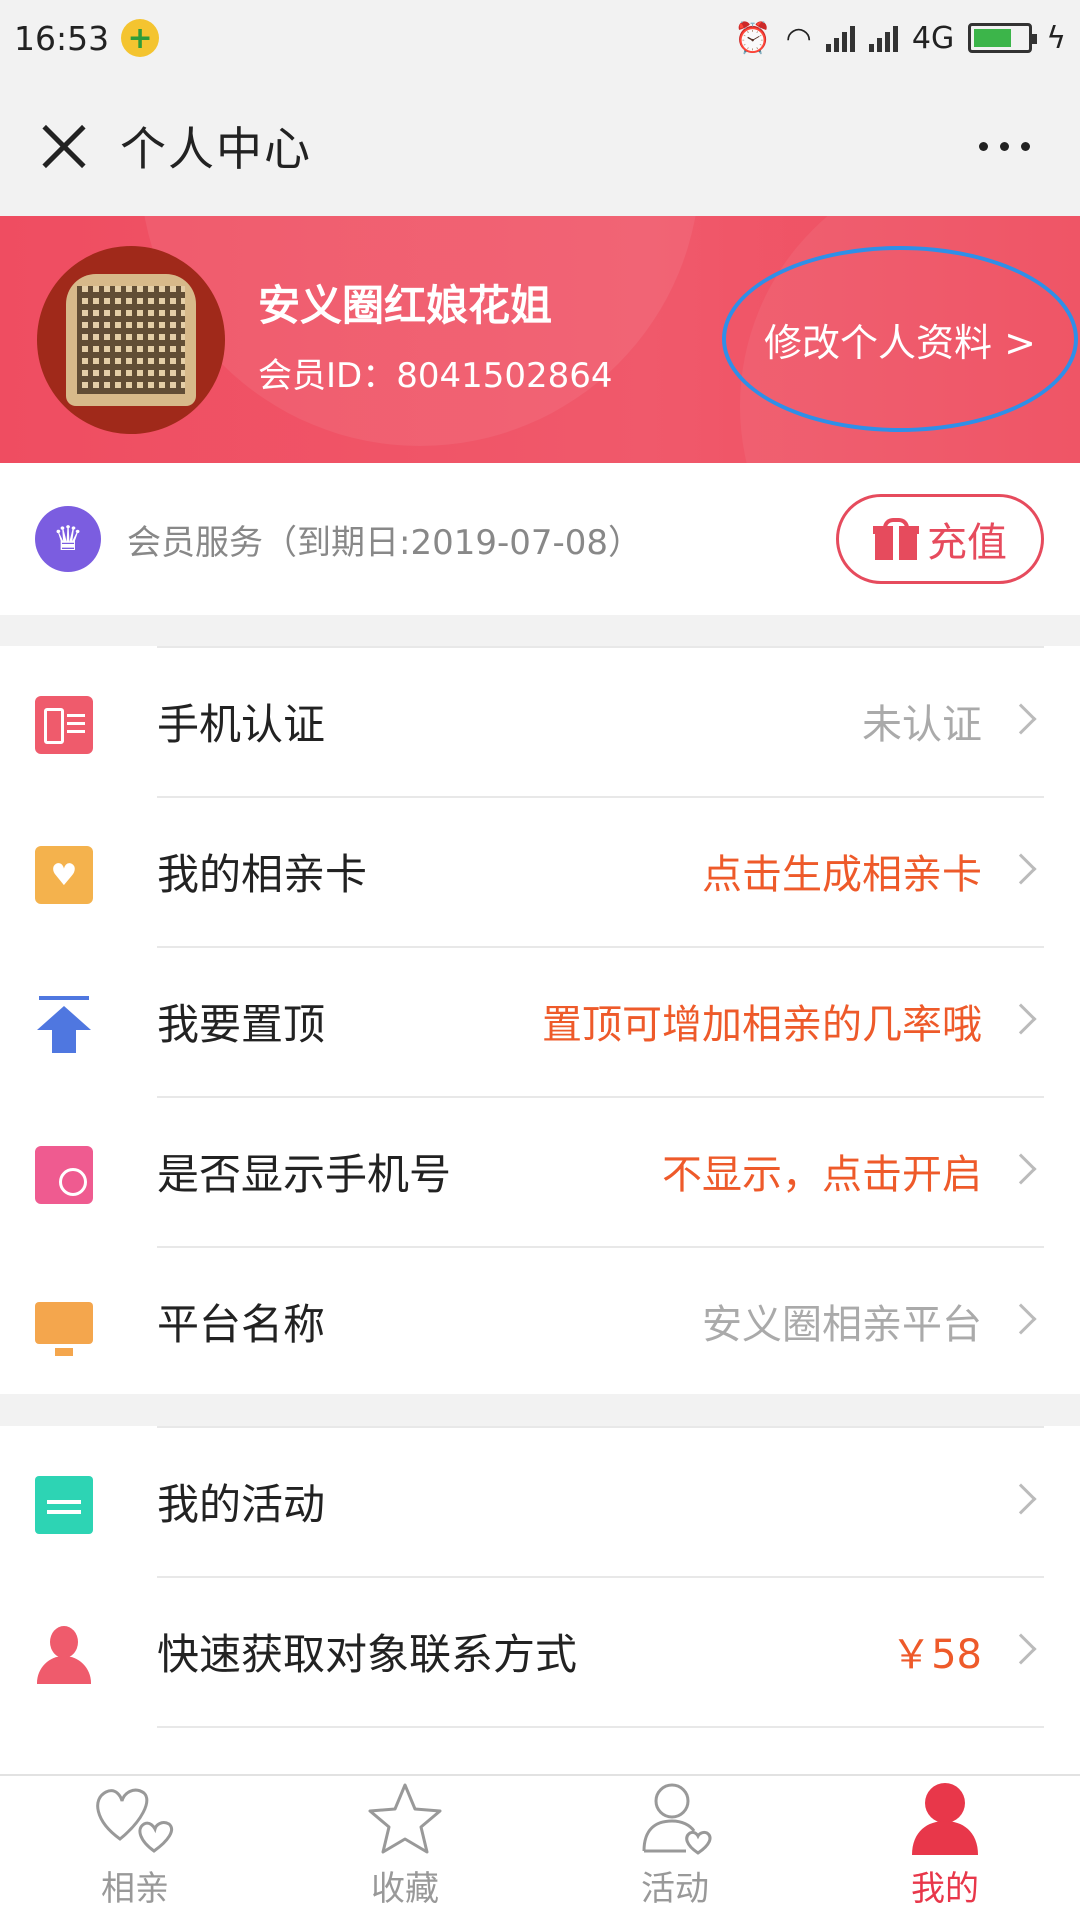 The height and width of the screenshot is (1920, 1080). Describe the element at coordinates (262, 874) in the screenshot. I see `list-item-label: 我的相亲卡` at that location.